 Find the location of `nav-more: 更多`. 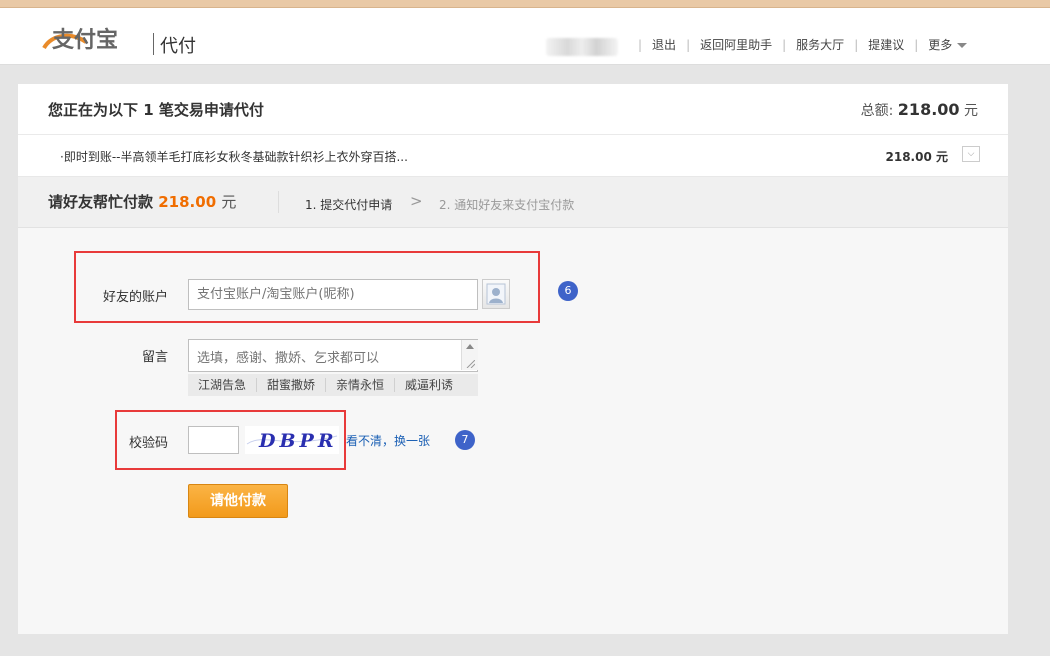

nav-more: 更多 is located at coordinates (948, 44).